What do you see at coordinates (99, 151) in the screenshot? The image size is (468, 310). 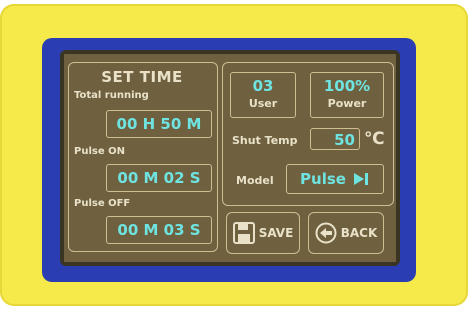 I see `pulse-on-label: Pulse ON` at bounding box center [99, 151].